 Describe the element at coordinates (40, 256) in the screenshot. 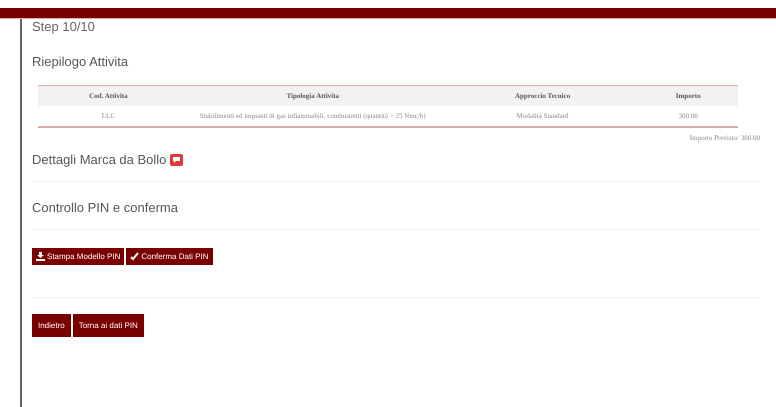

I see `download-icon` at that location.